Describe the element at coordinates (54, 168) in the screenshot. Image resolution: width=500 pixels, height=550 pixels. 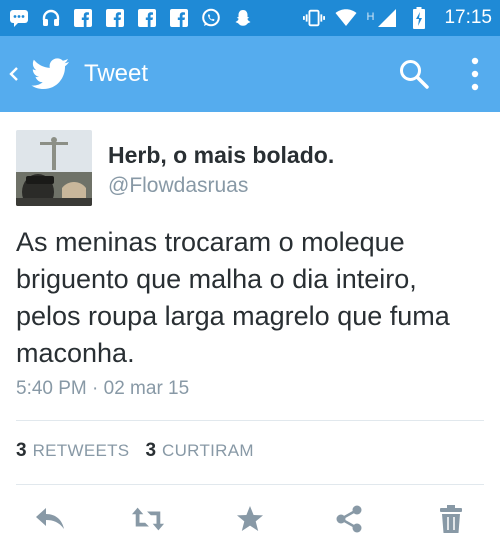
I see `avatar` at that location.